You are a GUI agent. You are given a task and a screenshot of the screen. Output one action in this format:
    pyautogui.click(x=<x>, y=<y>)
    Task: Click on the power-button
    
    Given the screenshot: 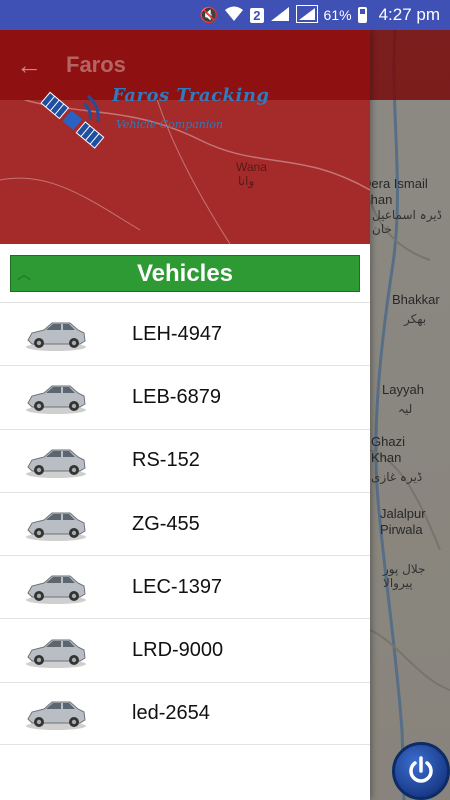 What is the action you would take?
    pyautogui.click(x=421, y=771)
    